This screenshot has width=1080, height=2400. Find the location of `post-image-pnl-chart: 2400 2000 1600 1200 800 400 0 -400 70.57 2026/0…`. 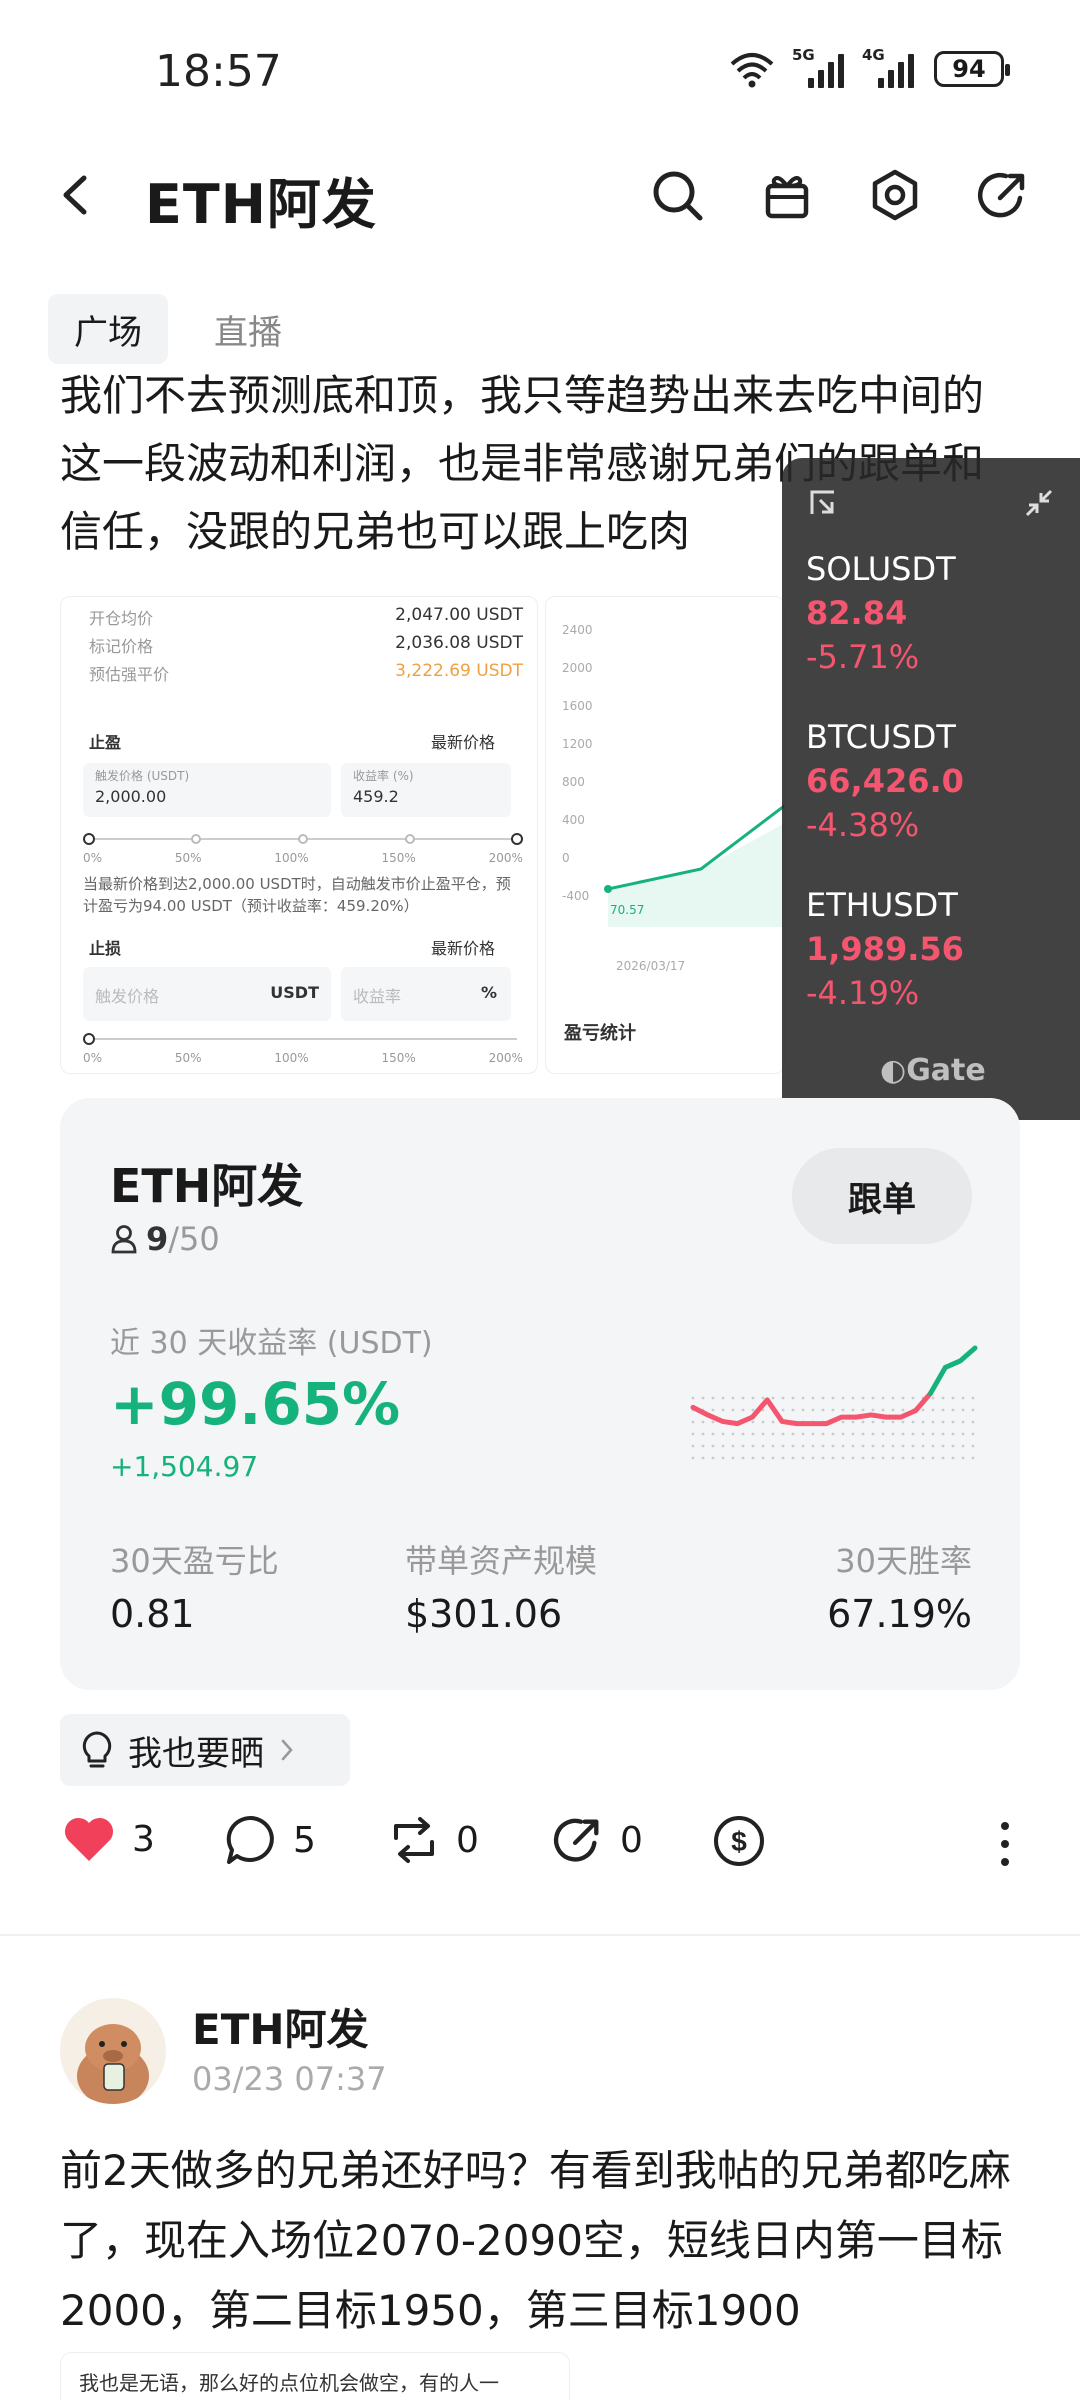

post-image-pnl-chart: 2400 2000 1600 1200 800 400 0 -400 70.57 2026/0… is located at coordinates (665, 835).